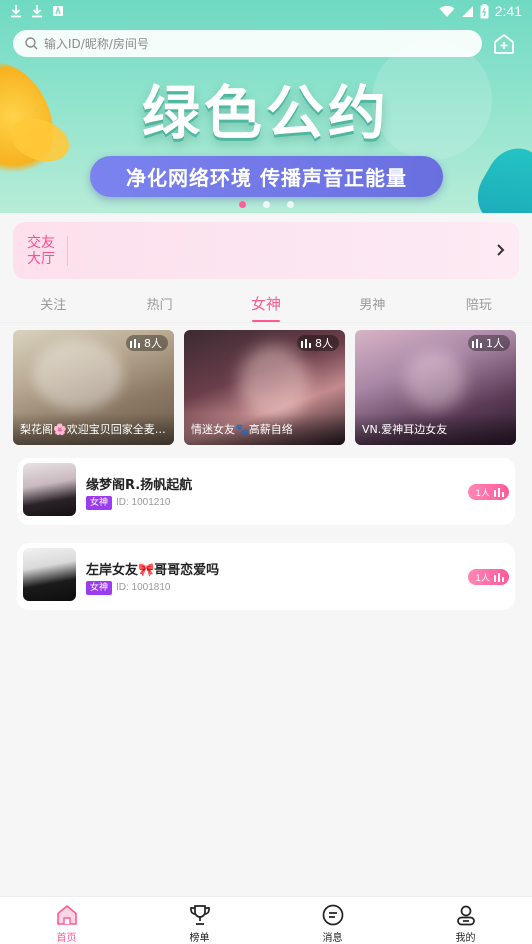 The image size is (532, 944). I want to click on nav-label: 消息, so click(332, 938).